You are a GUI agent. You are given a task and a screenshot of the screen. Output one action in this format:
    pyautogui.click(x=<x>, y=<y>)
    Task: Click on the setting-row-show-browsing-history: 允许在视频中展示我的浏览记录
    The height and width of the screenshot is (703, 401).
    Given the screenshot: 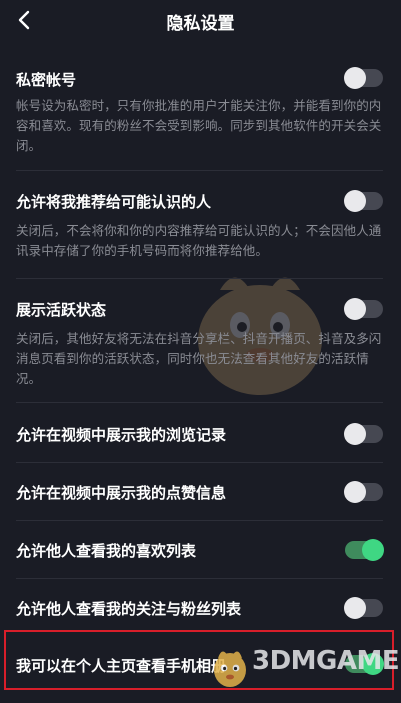 What is the action you would take?
    pyautogui.click(x=199, y=435)
    